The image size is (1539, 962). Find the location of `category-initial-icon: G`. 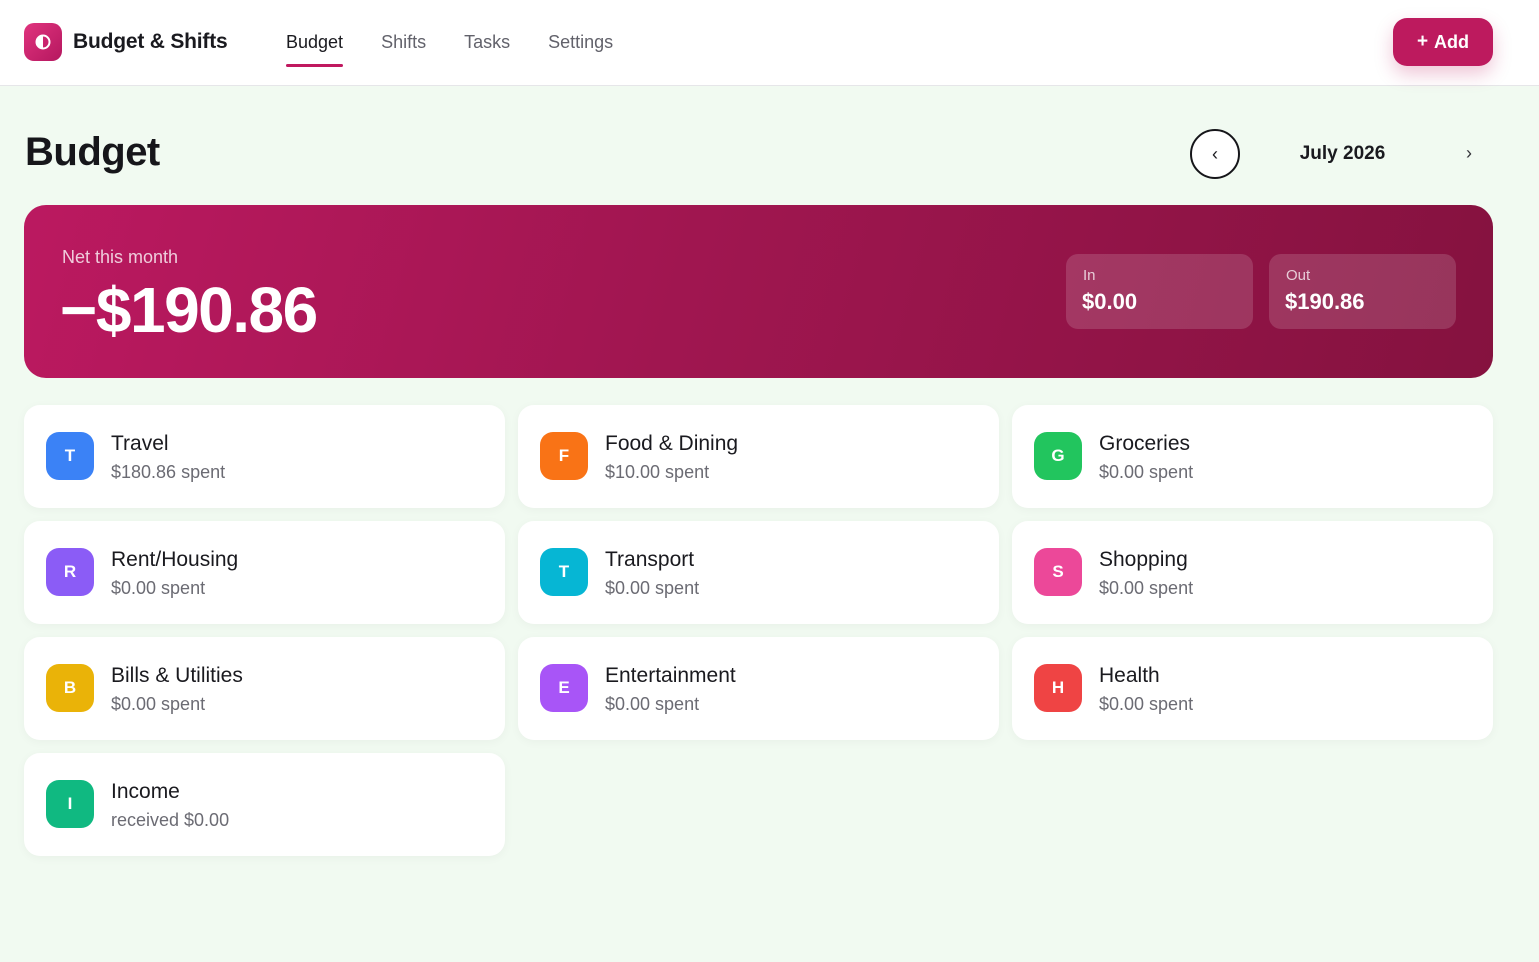

category-initial-icon: G is located at coordinates (1058, 456).